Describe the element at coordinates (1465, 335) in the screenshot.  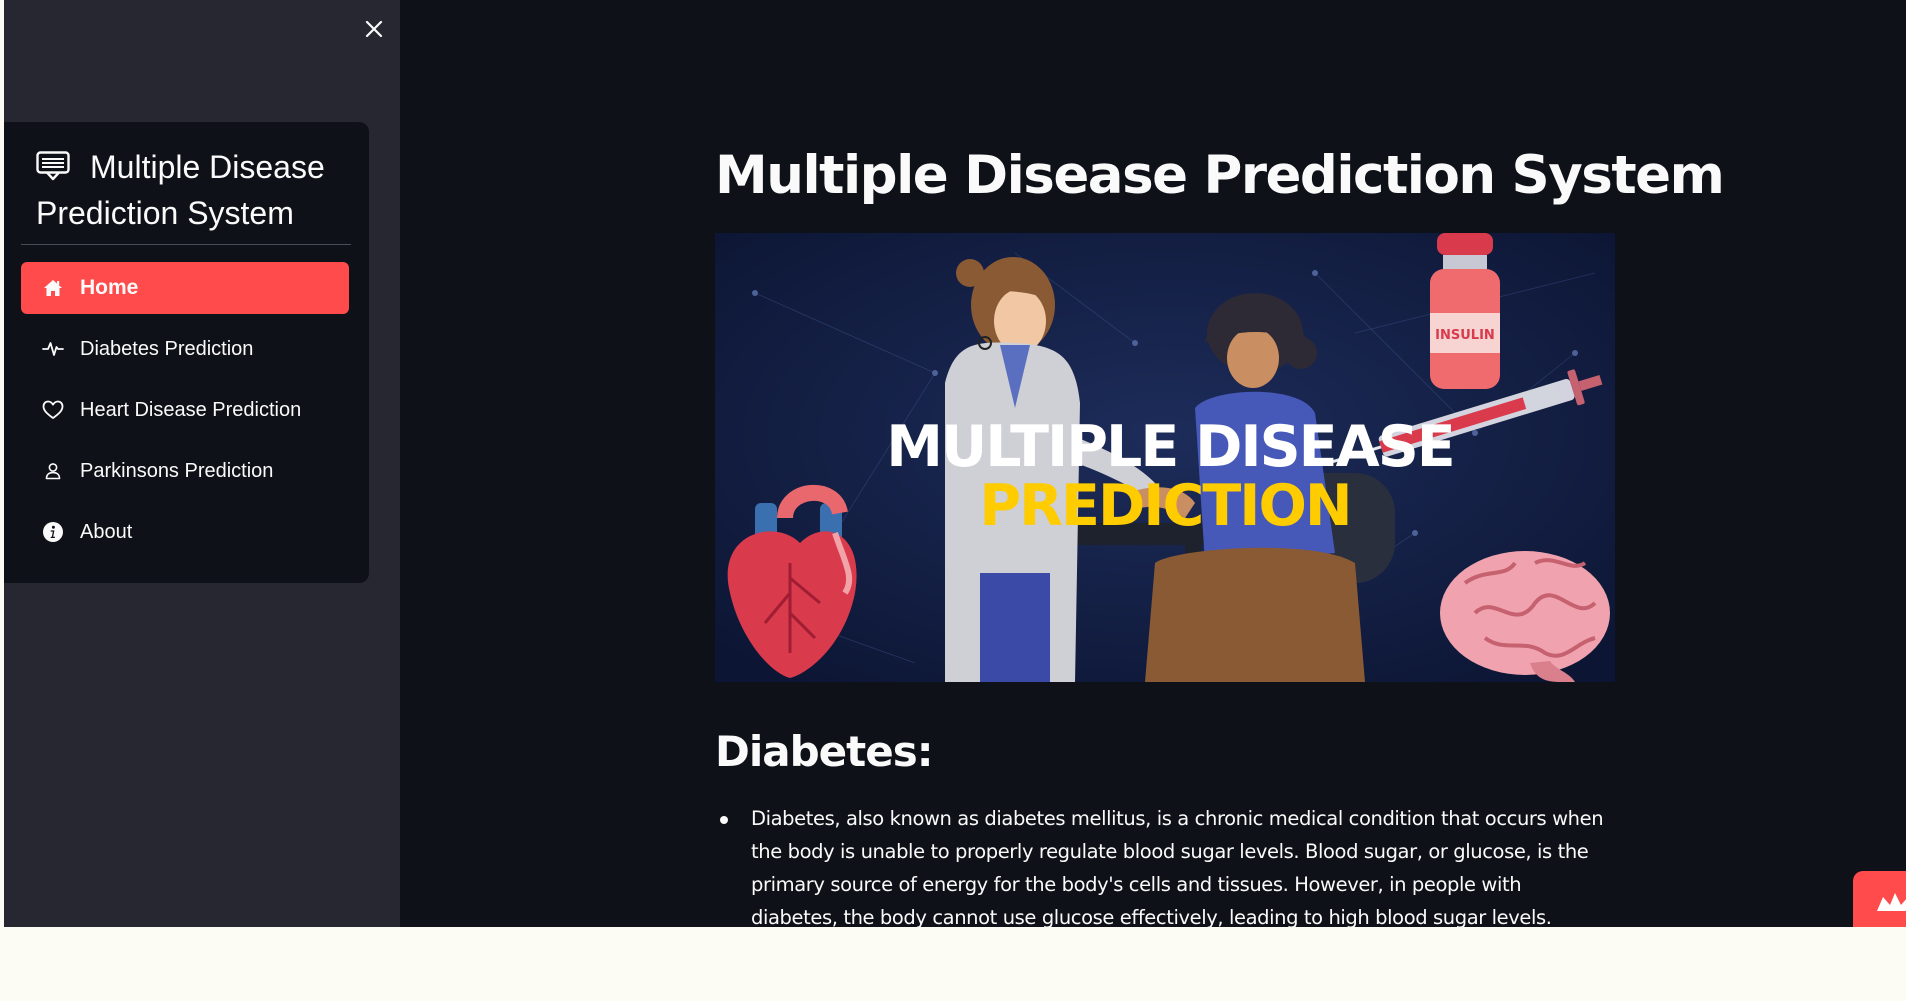
I see `vial-label: INSULIN` at that location.